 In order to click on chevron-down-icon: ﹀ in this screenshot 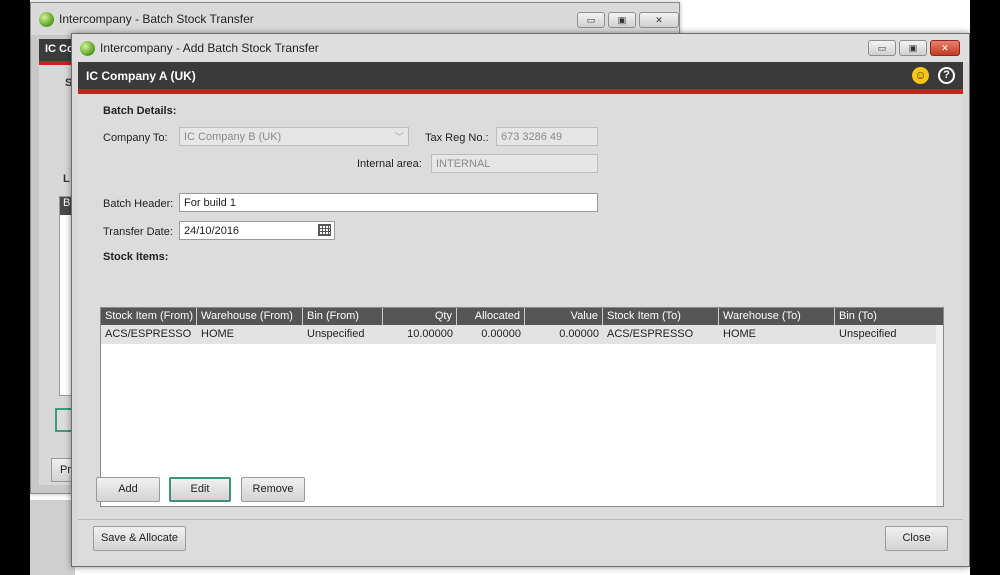, I will do `click(399, 137)`.